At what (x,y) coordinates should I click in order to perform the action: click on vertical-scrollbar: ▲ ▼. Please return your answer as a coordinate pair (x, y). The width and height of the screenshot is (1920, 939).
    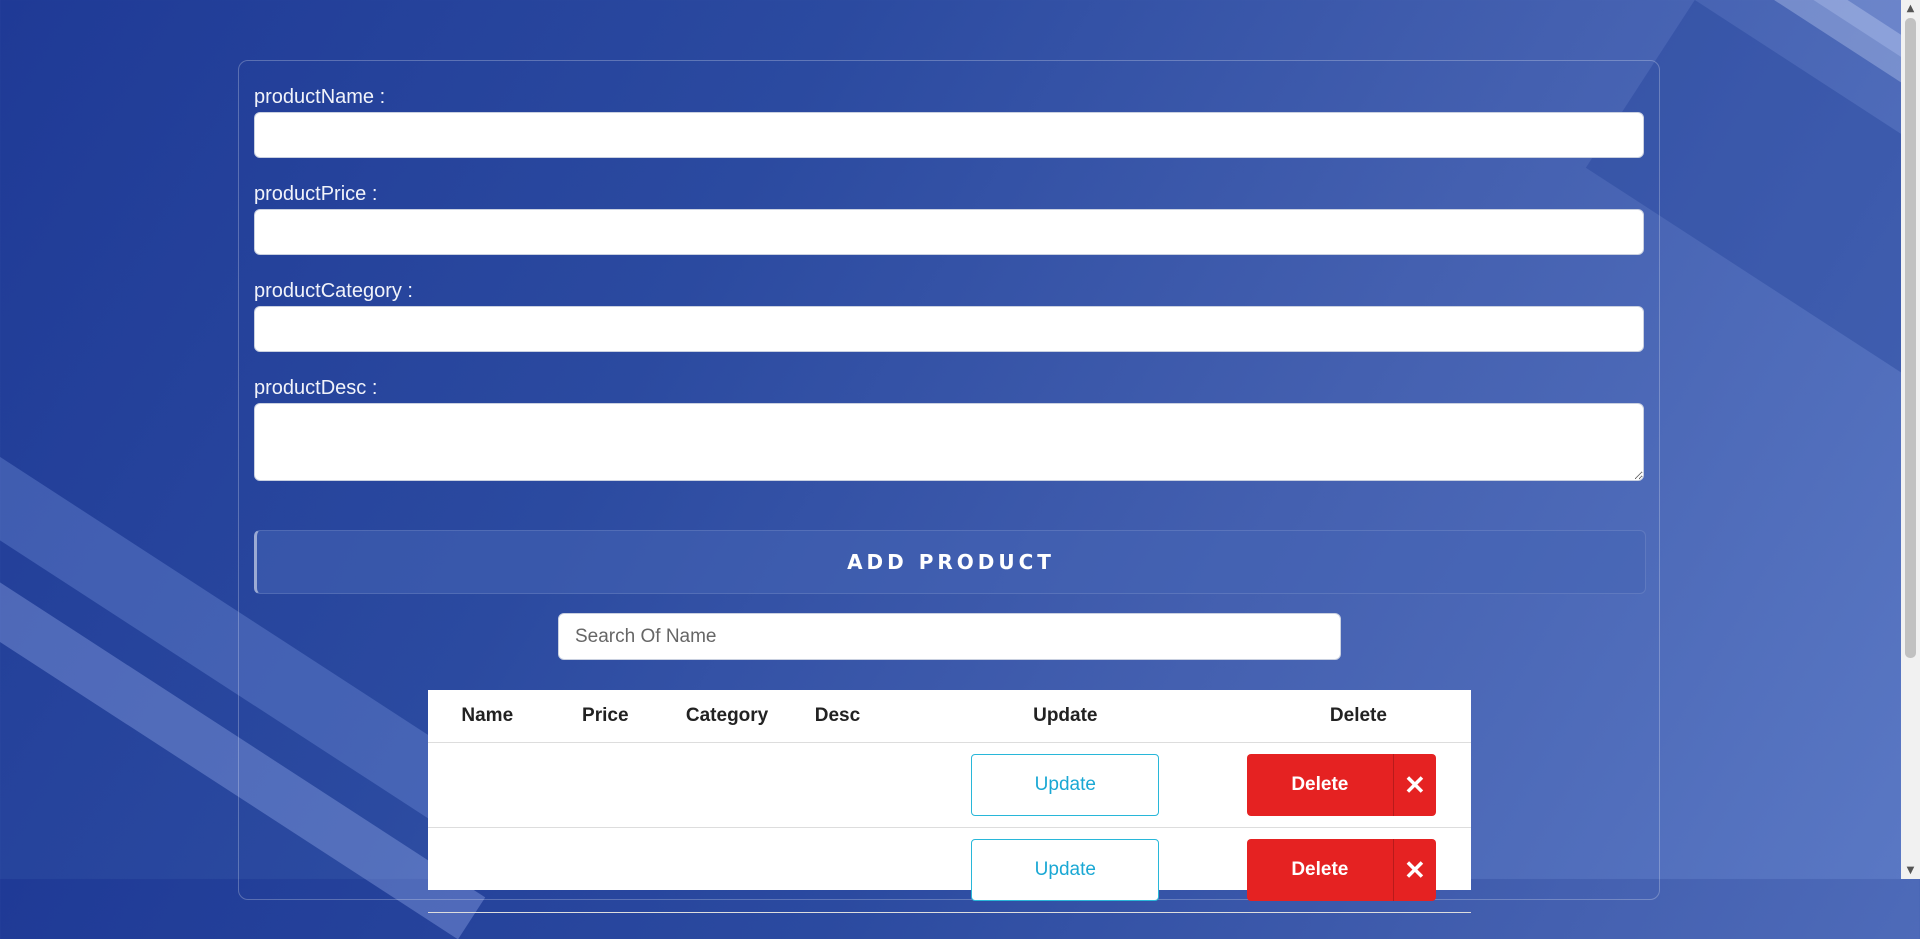
    Looking at the image, I should click on (1910, 439).